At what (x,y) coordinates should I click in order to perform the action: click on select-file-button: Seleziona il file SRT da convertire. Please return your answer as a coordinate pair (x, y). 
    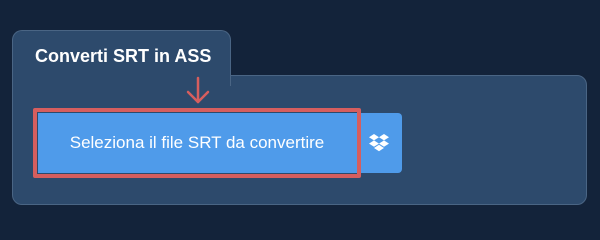
    Looking at the image, I should click on (197, 143).